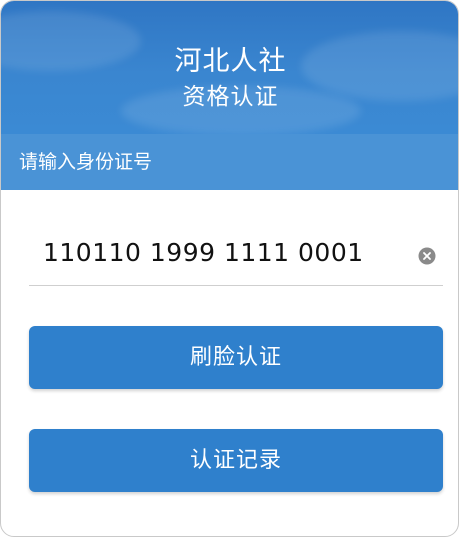  What do you see at coordinates (427, 256) in the screenshot?
I see `clear-circle-icon` at bounding box center [427, 256].